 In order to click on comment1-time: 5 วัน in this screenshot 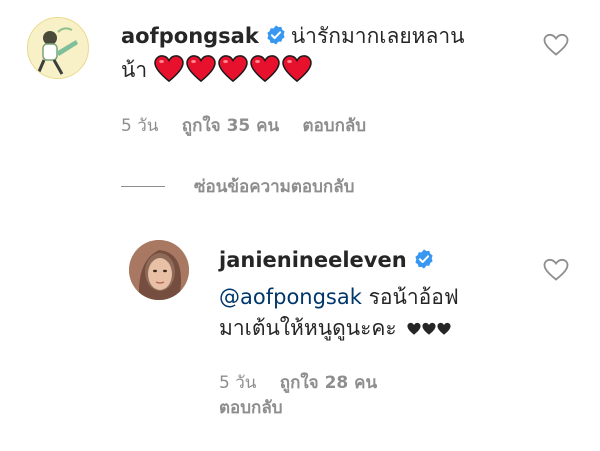, I will do `click(139, 126)`.